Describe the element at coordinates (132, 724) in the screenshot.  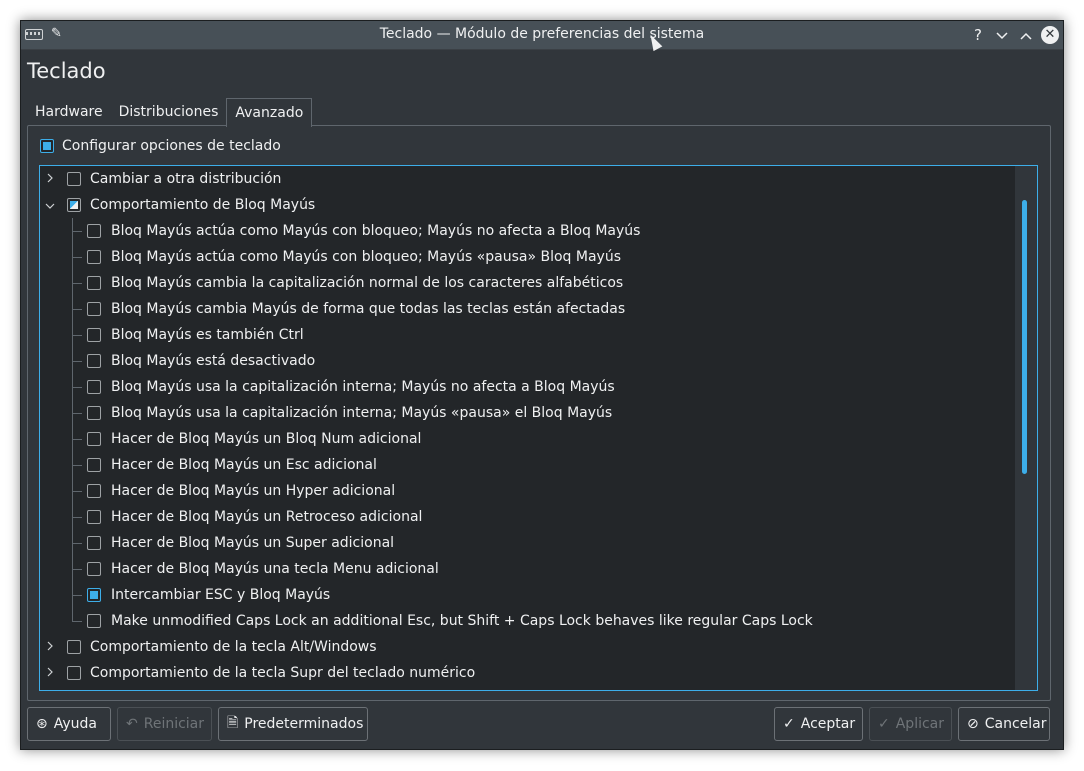
I see `undo-icon: ↶` at that location.